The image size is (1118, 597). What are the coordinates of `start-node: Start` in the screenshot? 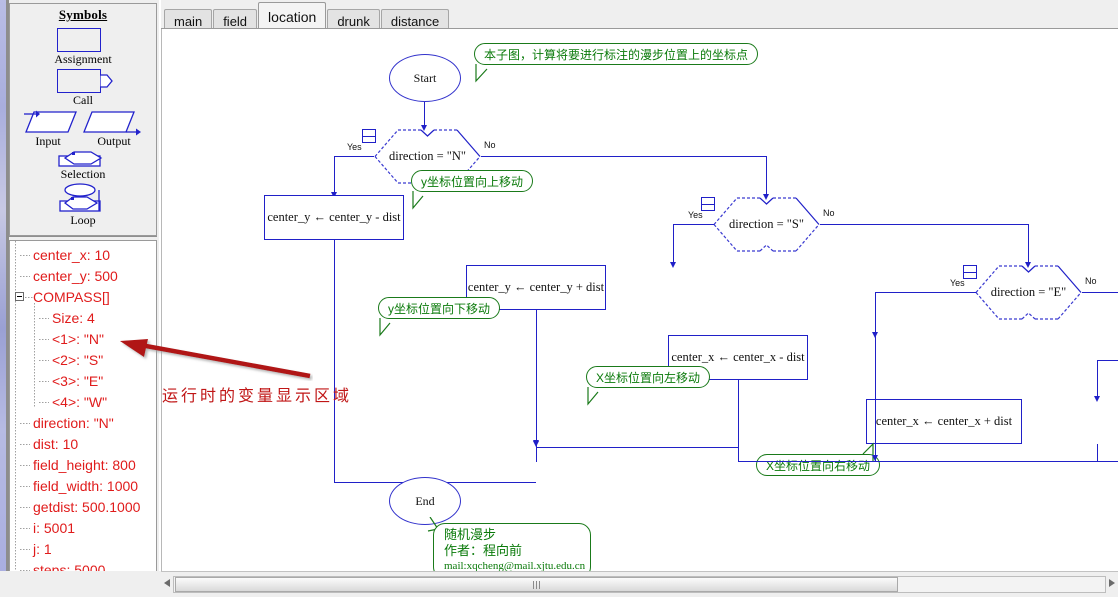 It's located at (425, 78).